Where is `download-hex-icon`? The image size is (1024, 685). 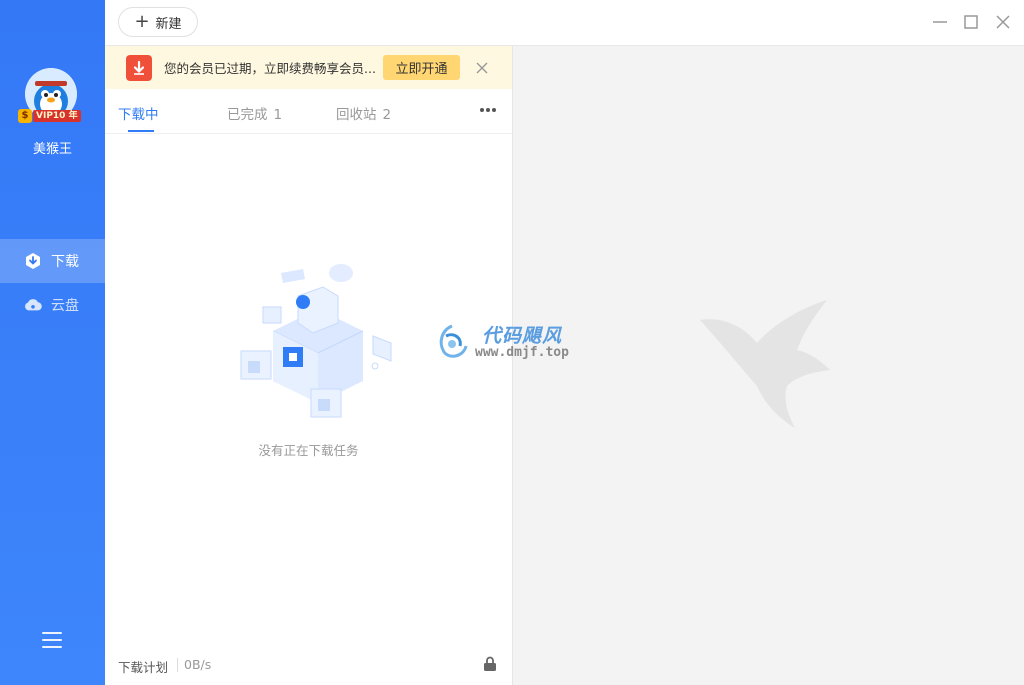 download-hex-icon is located at coordinates (33, 261).